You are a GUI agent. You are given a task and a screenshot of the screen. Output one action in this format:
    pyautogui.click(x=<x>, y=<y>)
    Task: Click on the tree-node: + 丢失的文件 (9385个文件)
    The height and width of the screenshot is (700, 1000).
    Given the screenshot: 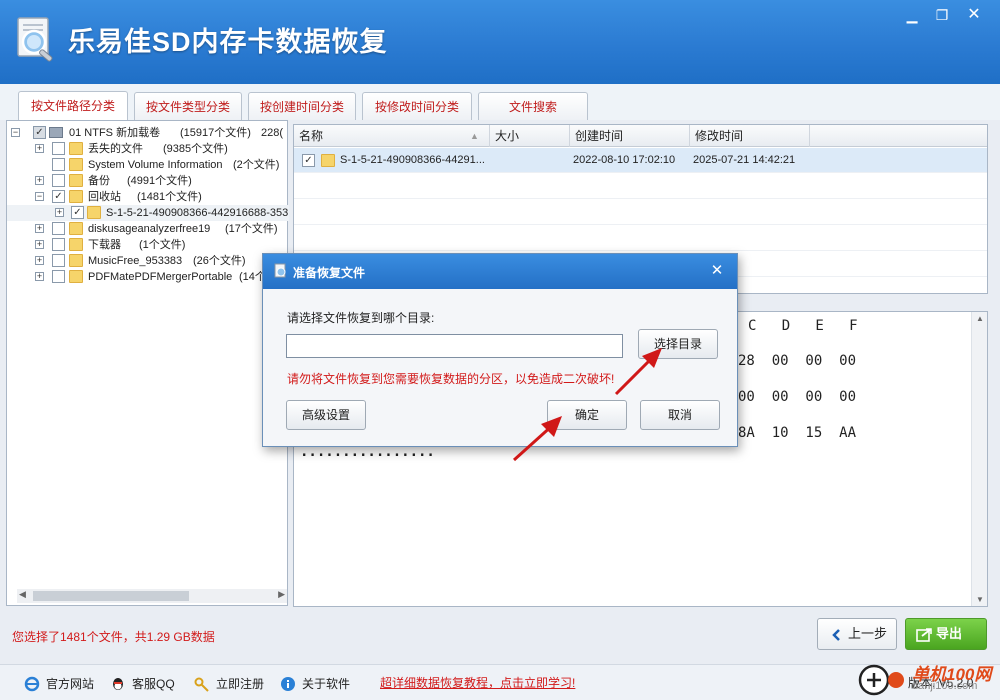 What is the action you would take?
    pyautogui.click(x=148, y=149)
    